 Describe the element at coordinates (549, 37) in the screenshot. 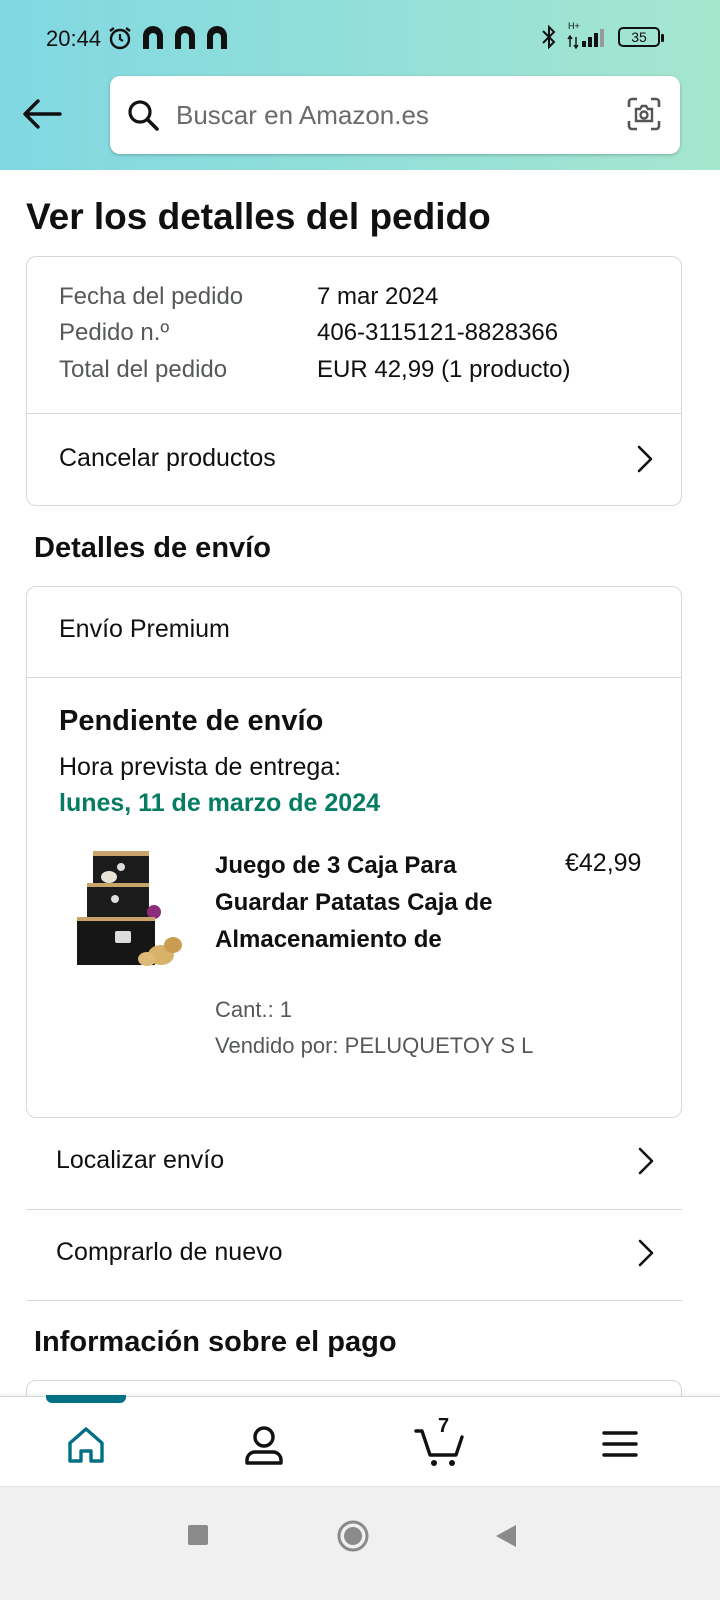

I see `bluetooth-icon` at that location.